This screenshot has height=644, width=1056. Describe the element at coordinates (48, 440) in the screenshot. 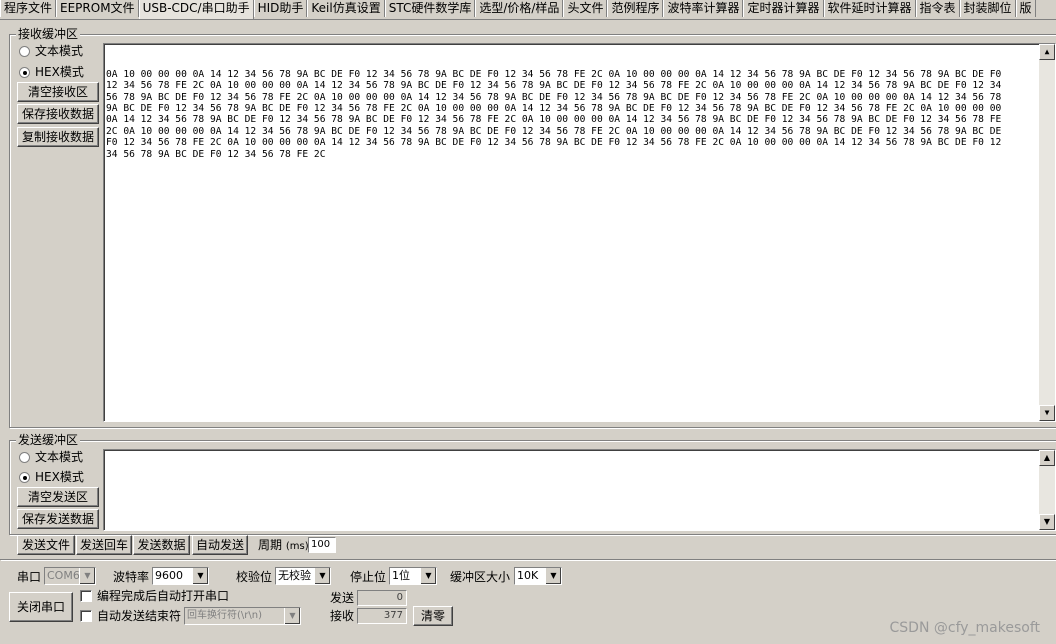

I see `send-buffer-title: 发送缓冲区` at that location.